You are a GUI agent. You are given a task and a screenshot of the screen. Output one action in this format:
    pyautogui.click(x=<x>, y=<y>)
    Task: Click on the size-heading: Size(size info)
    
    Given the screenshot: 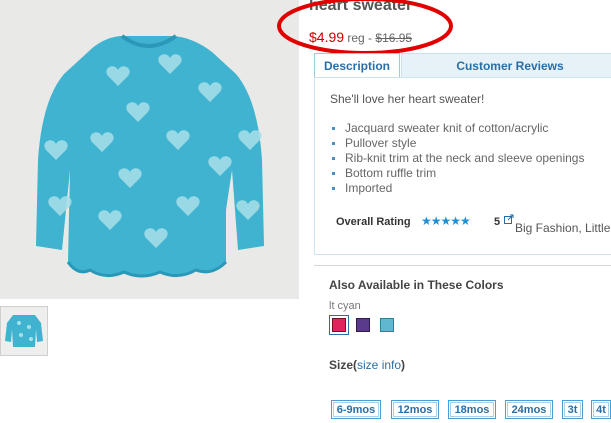 What is the action you would take?
    pyautogui.click(x=367, y=365)
    